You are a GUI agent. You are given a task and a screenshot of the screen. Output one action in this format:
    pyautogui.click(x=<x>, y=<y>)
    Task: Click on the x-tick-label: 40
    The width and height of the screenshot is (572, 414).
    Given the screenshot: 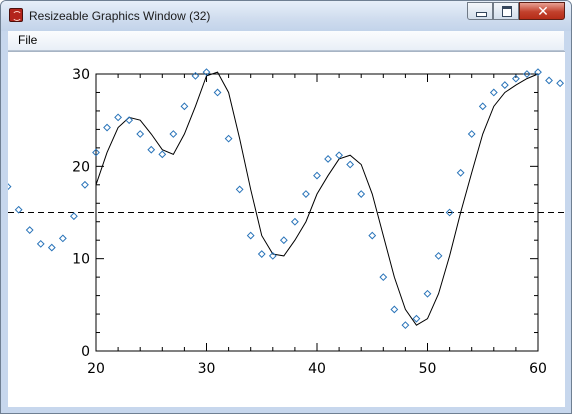 What is the action you would take?
    pyautogui.click(x=317, y=369)
    